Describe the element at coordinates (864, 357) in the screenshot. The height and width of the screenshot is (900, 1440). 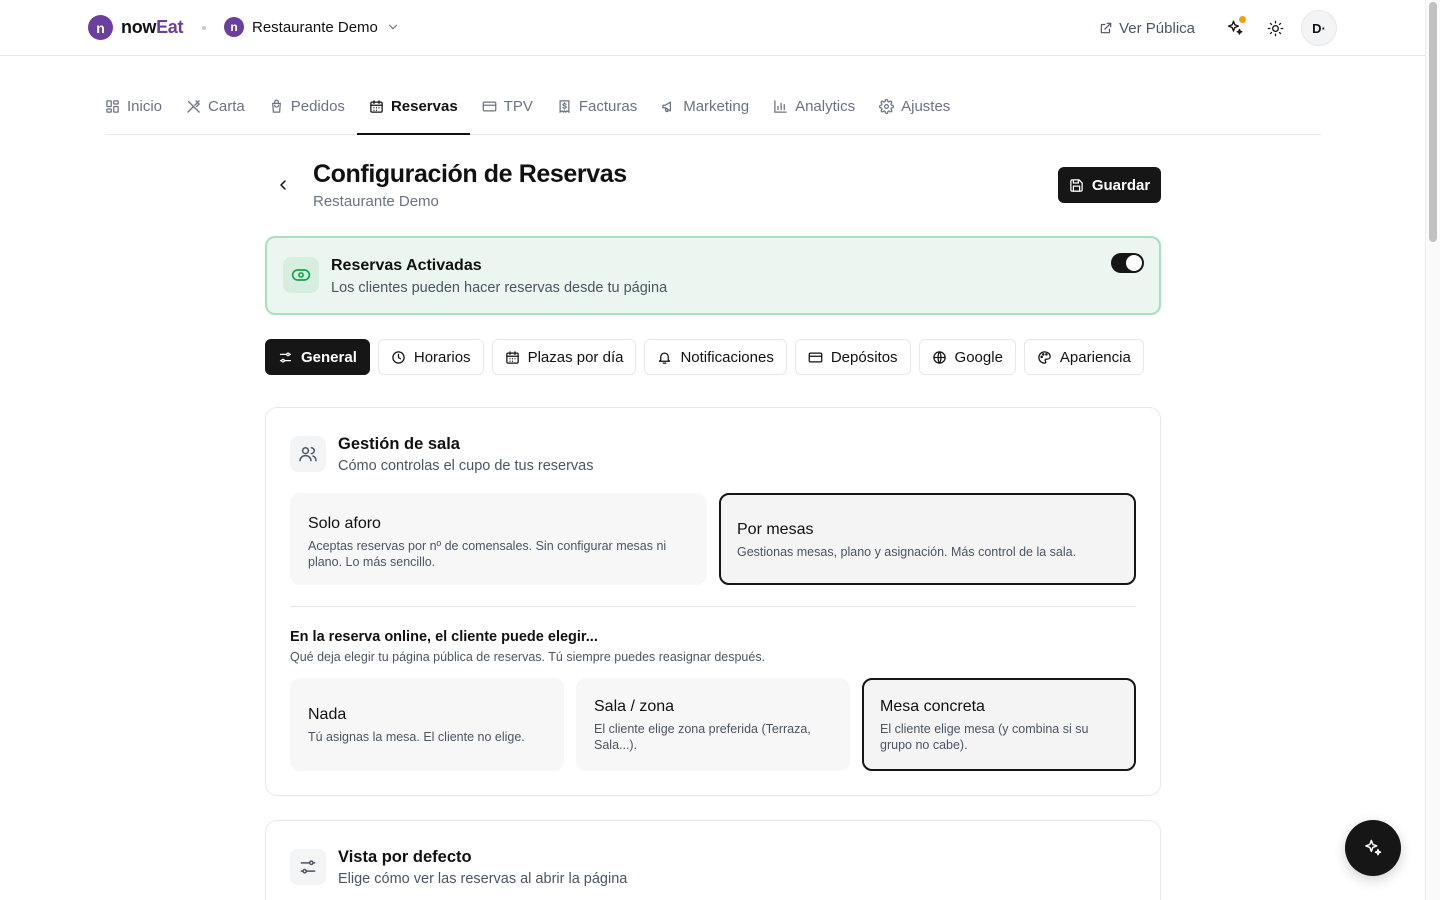
I see `section-tab-label: Depósitos` at that location.